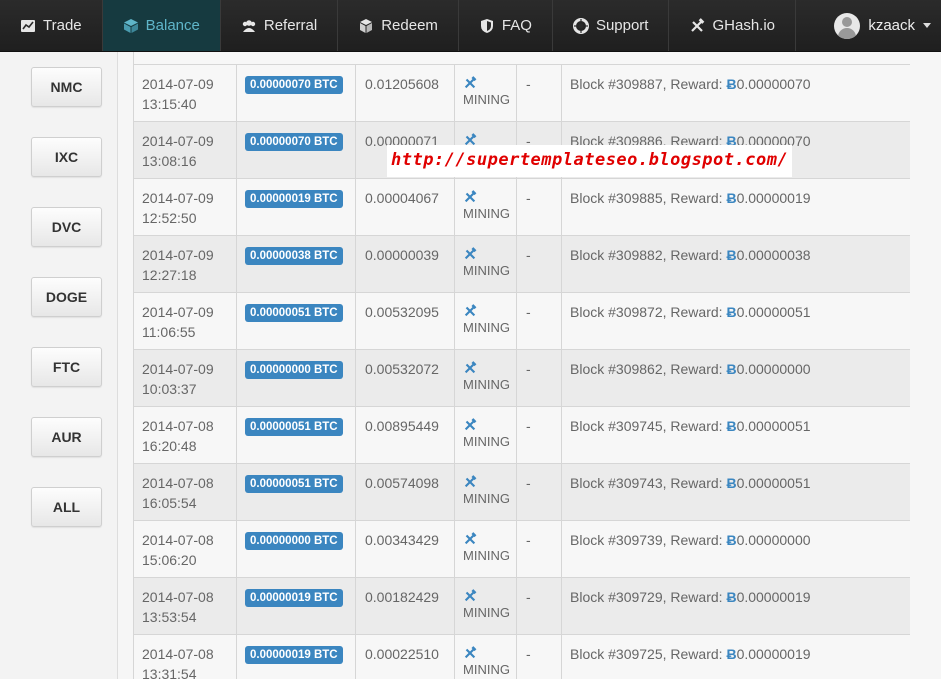 This screenshot has height=679, width=941. I want to click on amount-cell: 0.00000038 BTC, so click(296, 264).